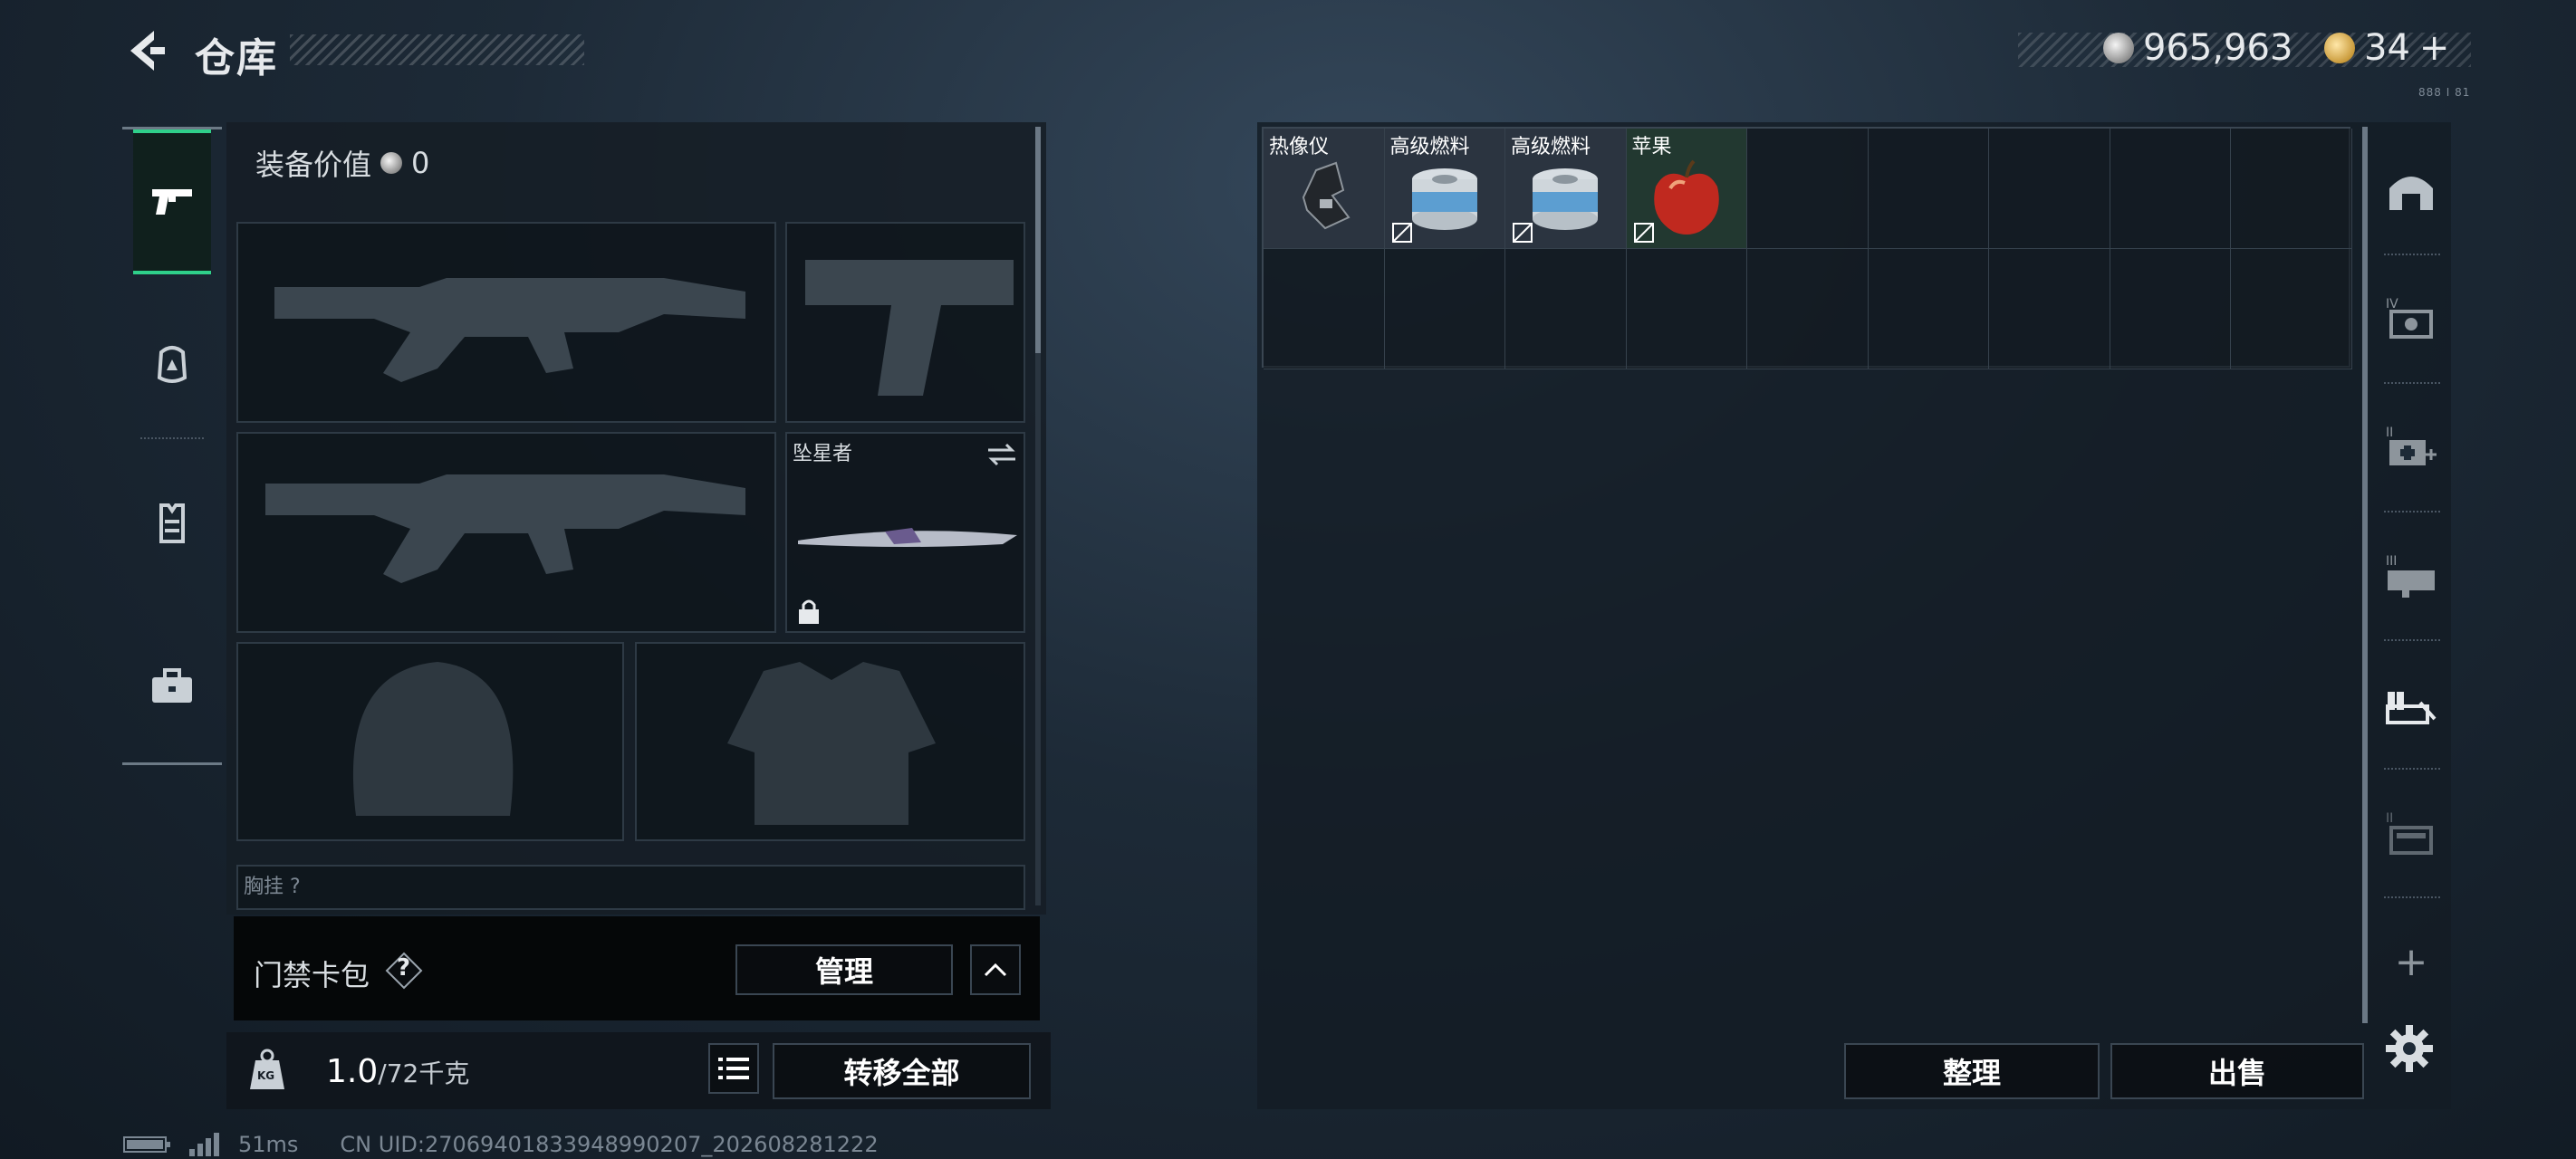 The width and height of the screenshot is (2576, 1159). I want to click on lock-icon, so click(809, 611).